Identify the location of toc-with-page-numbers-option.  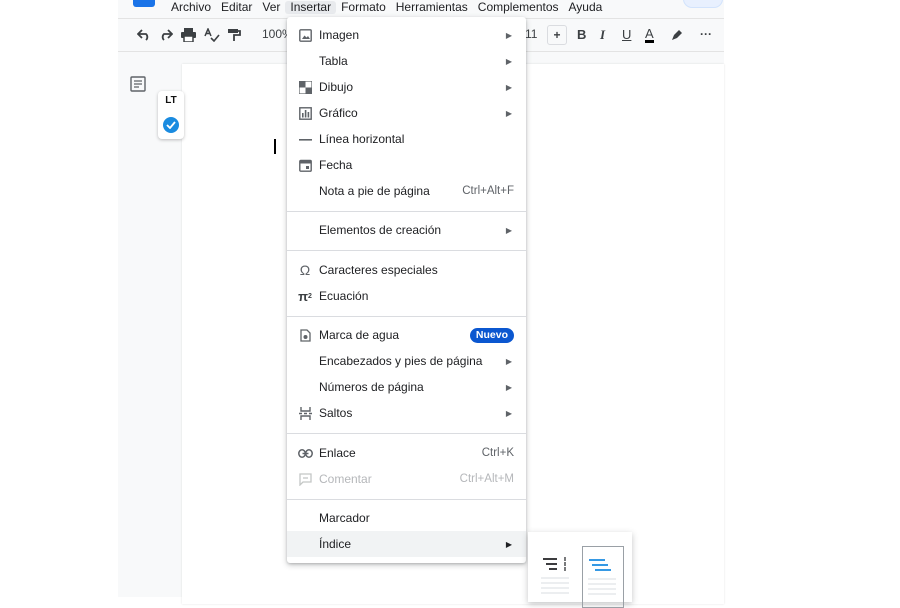
(556, 576).